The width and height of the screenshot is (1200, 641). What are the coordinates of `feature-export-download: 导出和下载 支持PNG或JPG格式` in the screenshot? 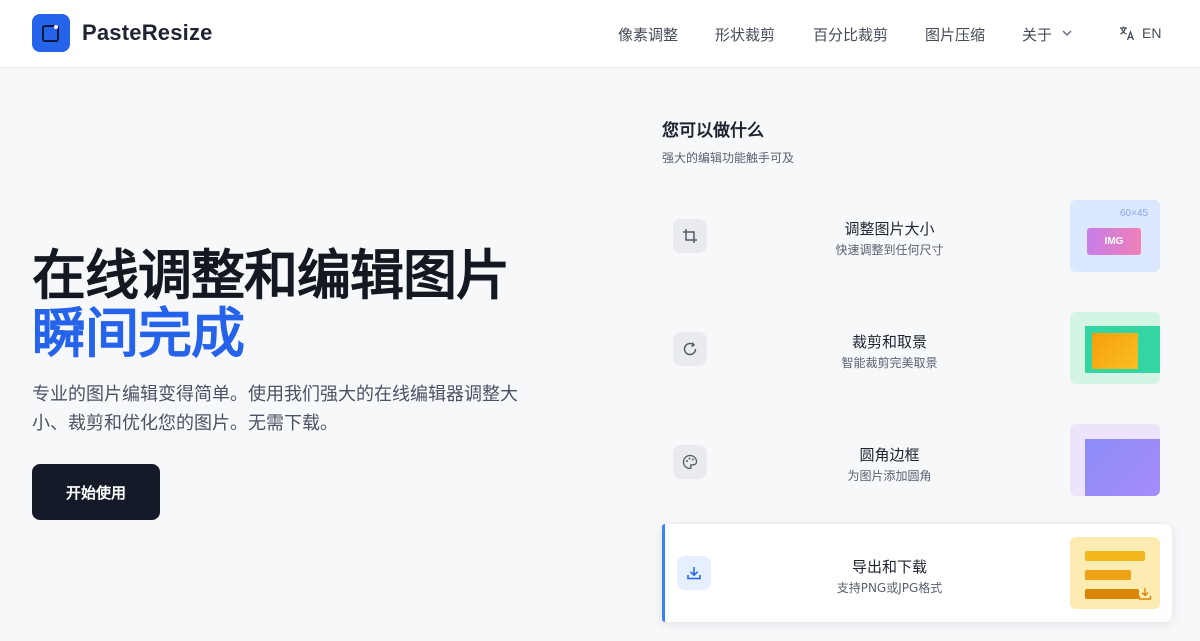 It's located at (917, 573).